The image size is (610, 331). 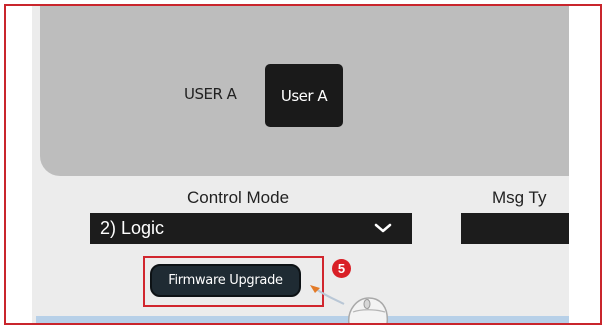 I want to click on firmware-upgrade-button: Firmware Upgrade, so click(x=225, y=280).